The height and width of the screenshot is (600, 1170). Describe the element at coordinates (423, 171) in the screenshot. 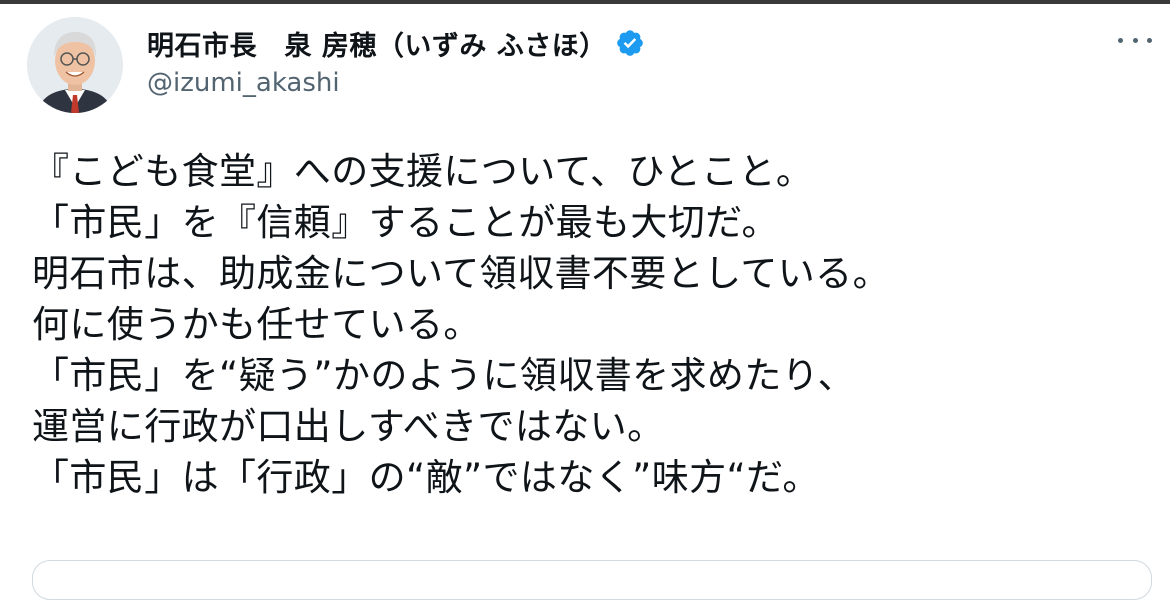

I see `tweet-line: 『こども食堂』への支援について、ひとこと。` at that location.